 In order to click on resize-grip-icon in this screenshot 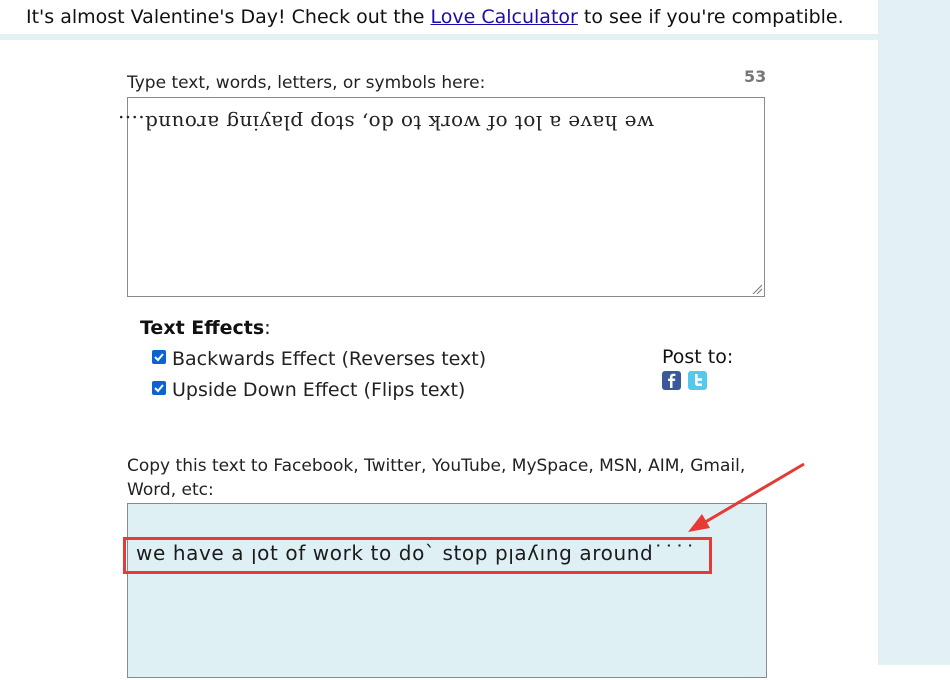, I will do `click(757, 289)`.